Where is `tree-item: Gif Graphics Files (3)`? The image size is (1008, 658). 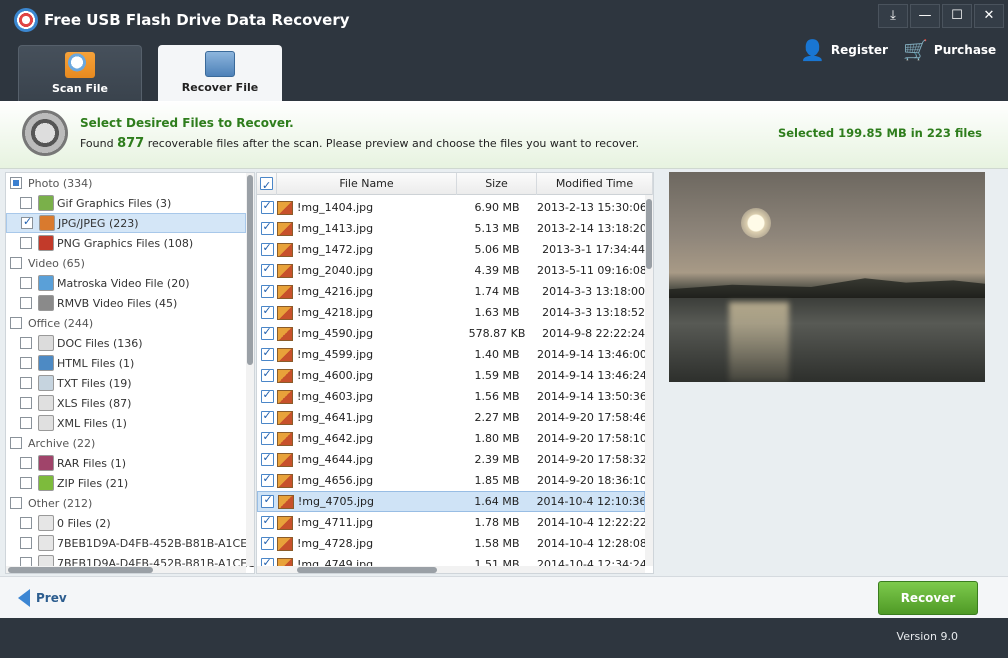 tree-item: Gif Graphics Files (3) is located at coordinates (126, 203).